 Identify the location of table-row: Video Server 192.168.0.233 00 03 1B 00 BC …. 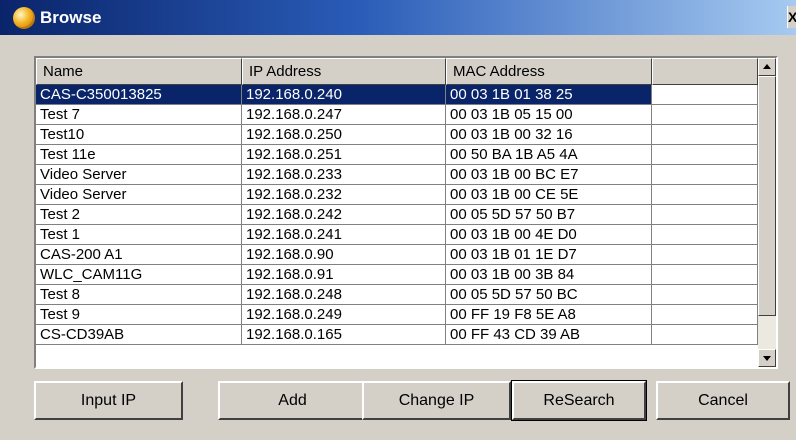
(397, 175).